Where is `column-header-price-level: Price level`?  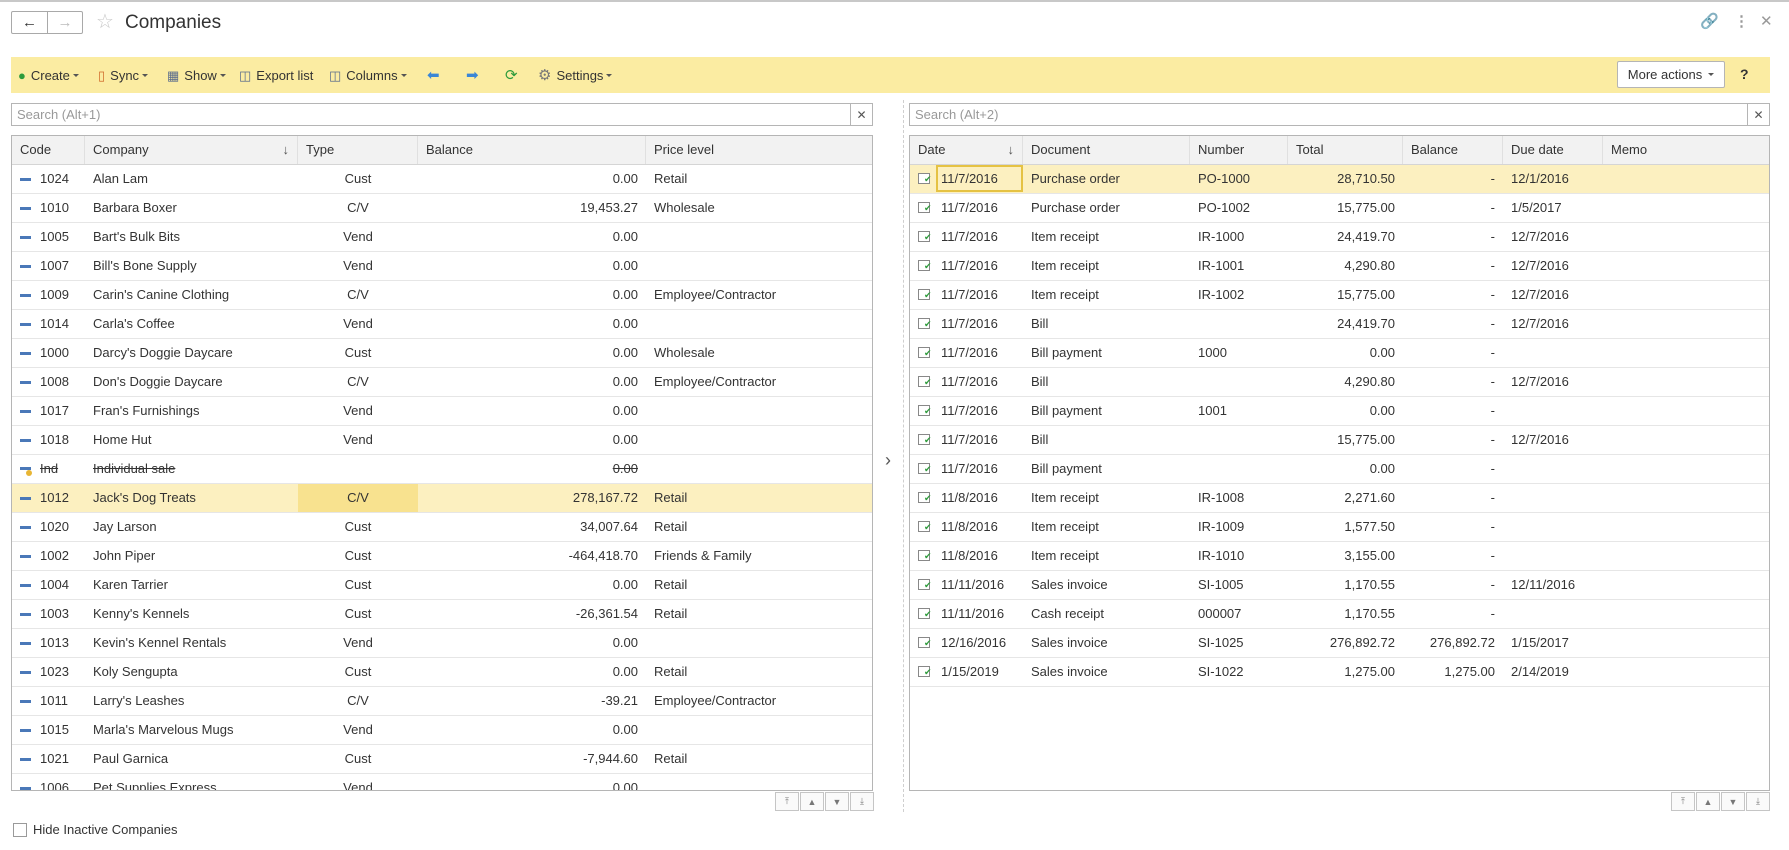 column-header-price-level: Price level is located at coordinates (759, 150).